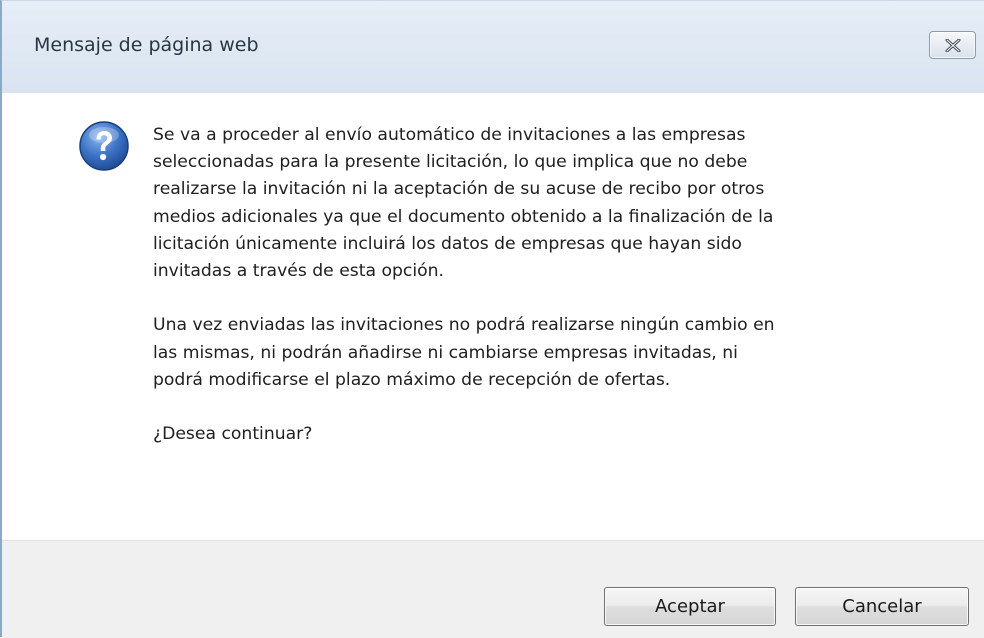  What do you see at coordinates (882, 606) in the screenshot?
I see `cancel-button: Cancelar` at bounding box center [882, 606].